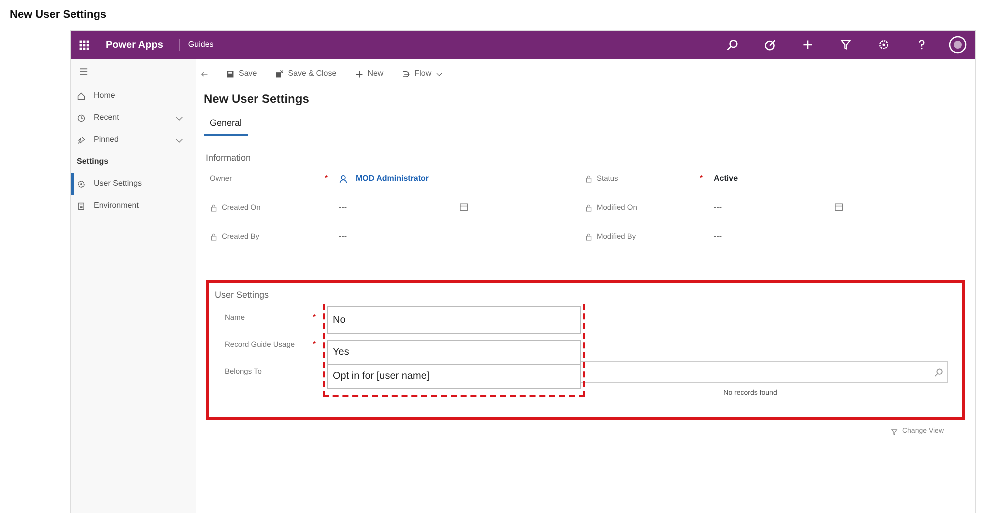  What do you see at coordinates (306, 74) in the screenshot?
I see `command-button: Save & Close` at bounding box center [306, 74].